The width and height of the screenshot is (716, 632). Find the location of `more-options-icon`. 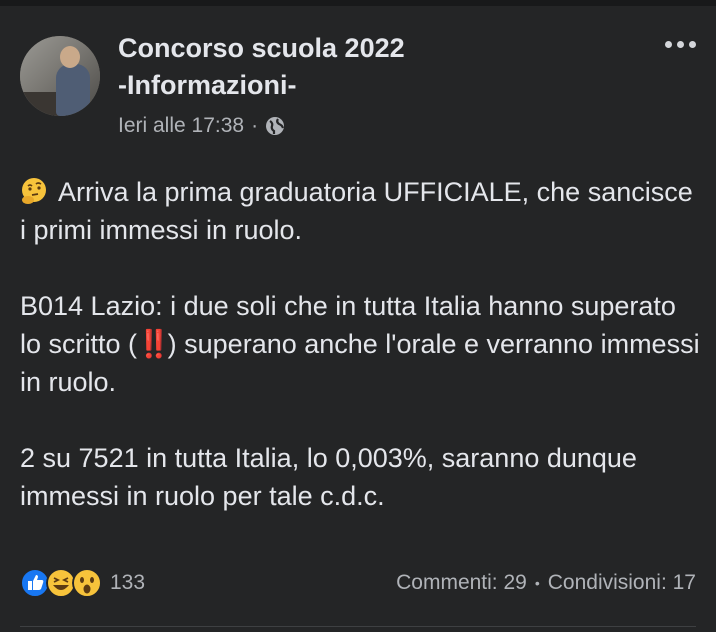

more-options-icon is located at coordinates (680, 44).